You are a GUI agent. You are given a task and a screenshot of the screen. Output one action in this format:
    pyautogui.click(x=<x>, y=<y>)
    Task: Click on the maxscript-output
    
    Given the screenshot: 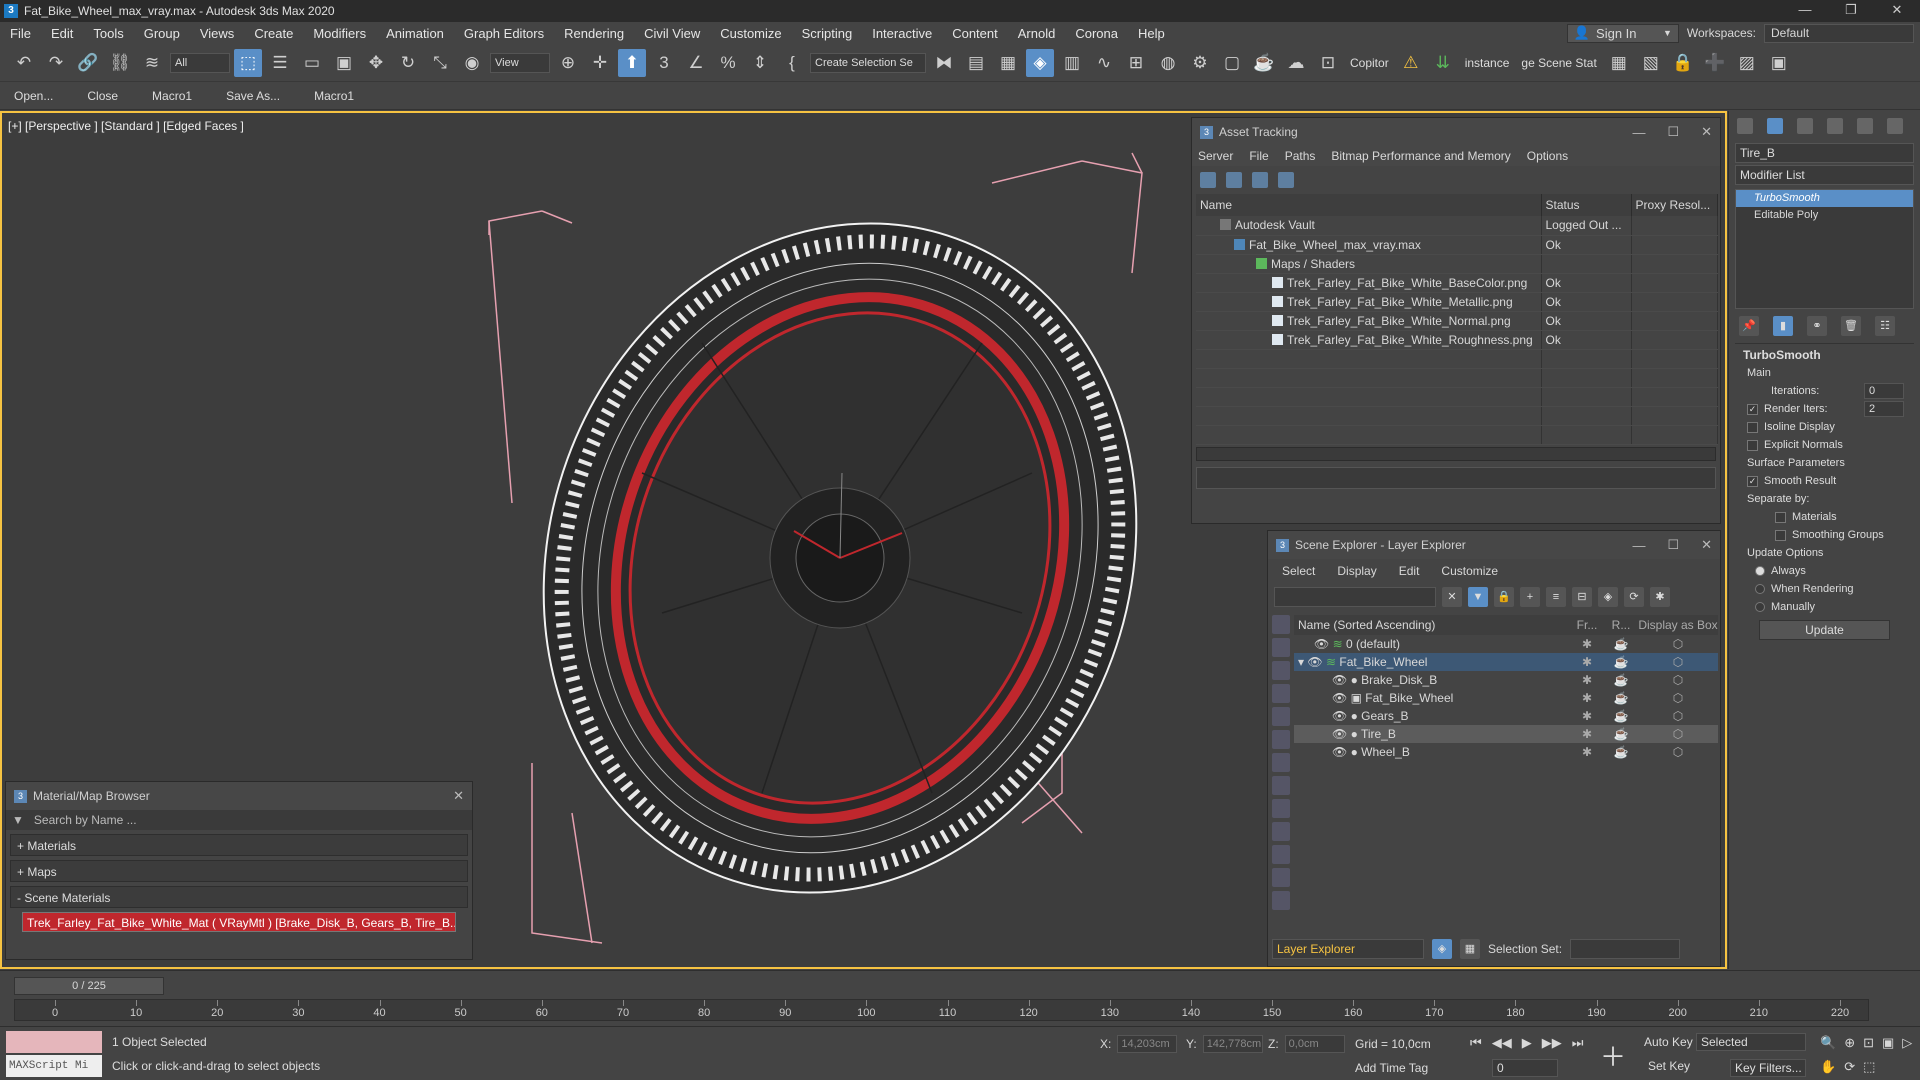 What is the action you would take?
    pyautogui.click(x=54, y=1042)
    